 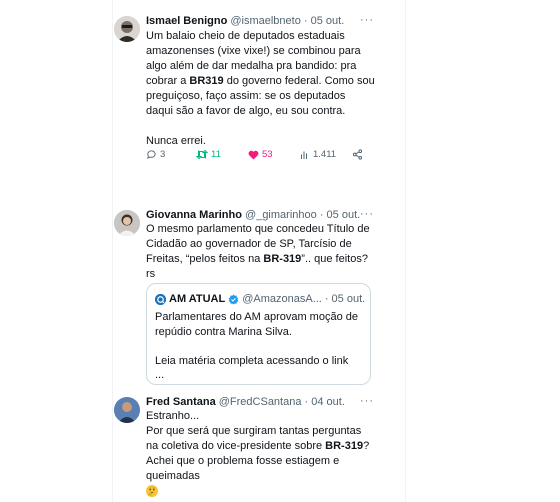 I want to click on quote-line: Leia matéria completa acessando o link, so click(x=252, y=360).